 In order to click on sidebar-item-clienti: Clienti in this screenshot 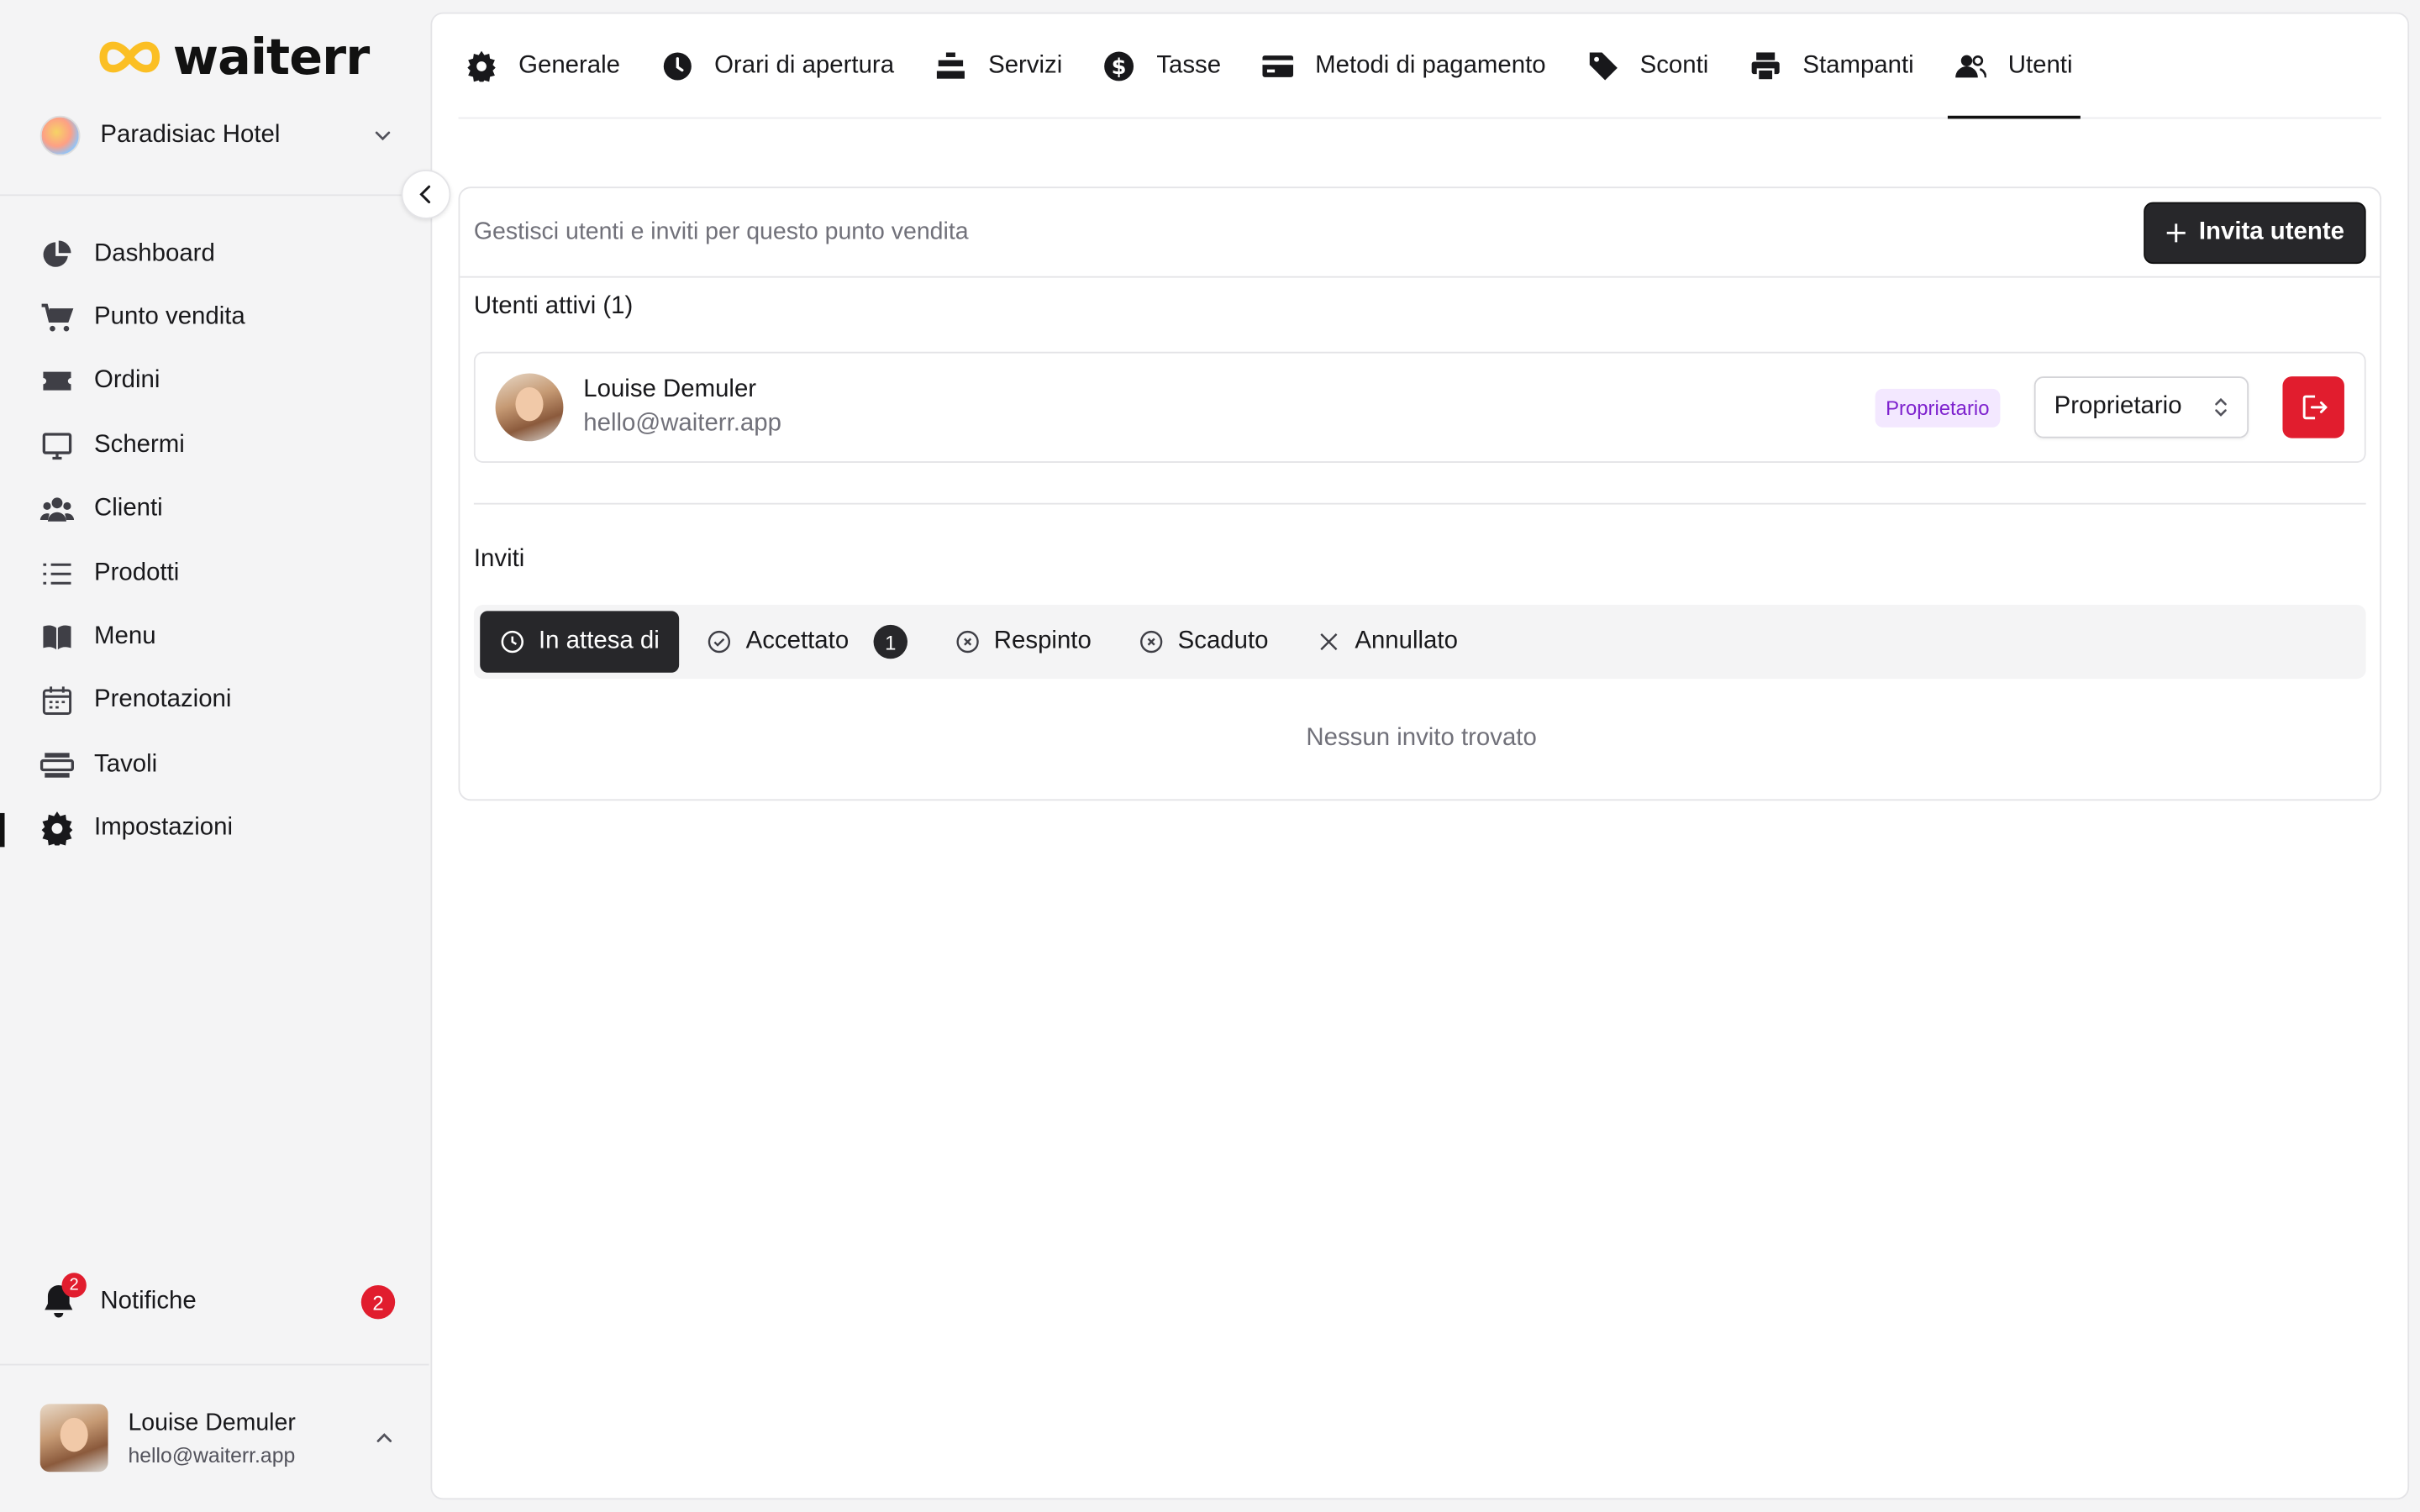, I will do `click(214, 510)`.